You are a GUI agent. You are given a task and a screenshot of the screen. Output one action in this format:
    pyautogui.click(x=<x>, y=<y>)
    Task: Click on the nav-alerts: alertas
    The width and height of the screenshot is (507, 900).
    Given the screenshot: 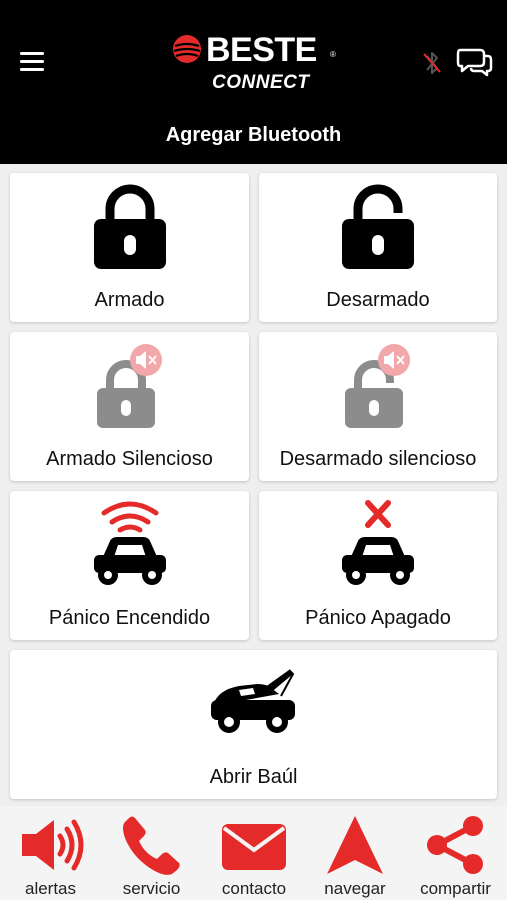 What is the action you would take?
    pyautogui.click(x=50, y=853)
    